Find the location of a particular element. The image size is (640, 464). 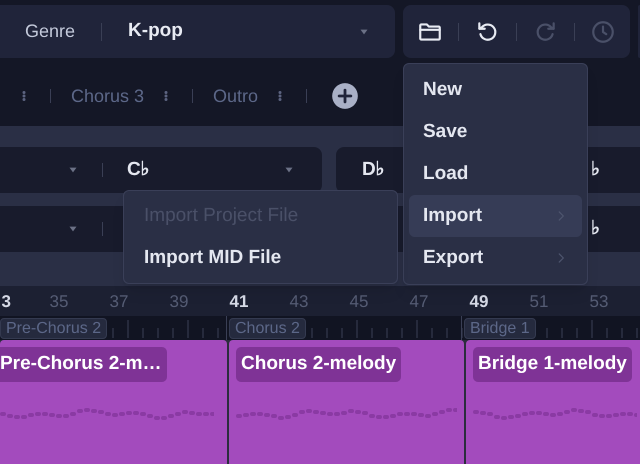

bar-number: 35 is located at coordinates (59, 301).